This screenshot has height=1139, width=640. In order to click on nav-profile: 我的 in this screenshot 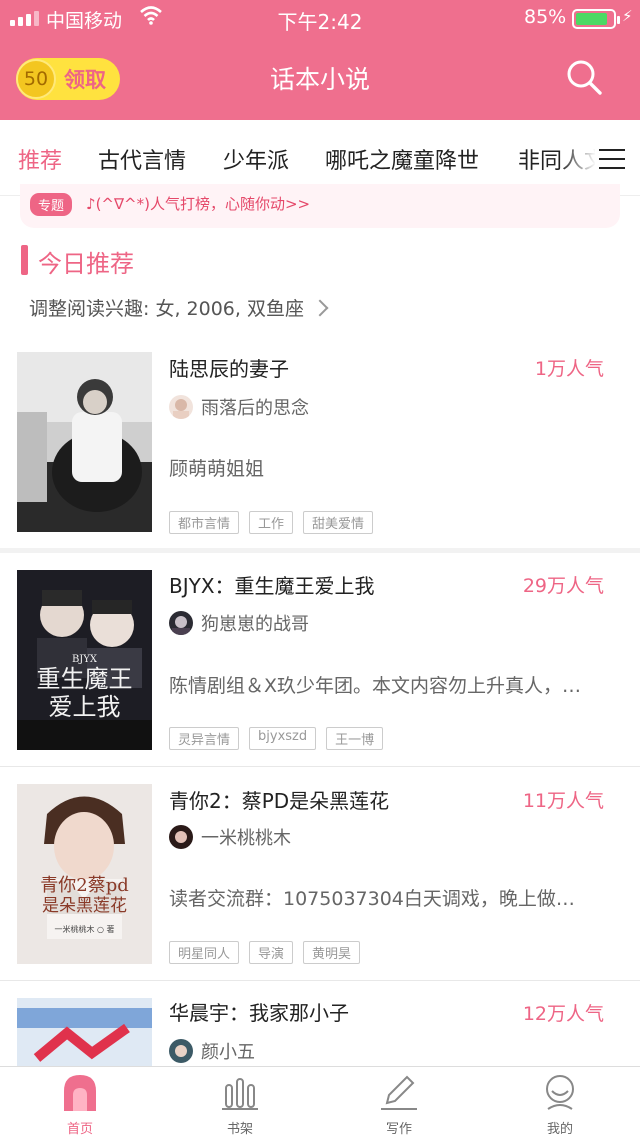, I will do `click(560, 1105)`.